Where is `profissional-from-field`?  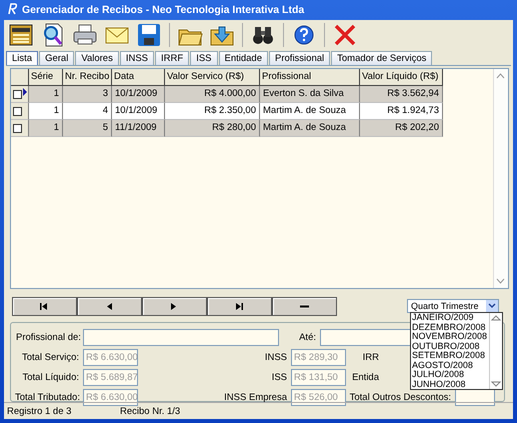
profissional-from-field is located at coordinates (181, 337).